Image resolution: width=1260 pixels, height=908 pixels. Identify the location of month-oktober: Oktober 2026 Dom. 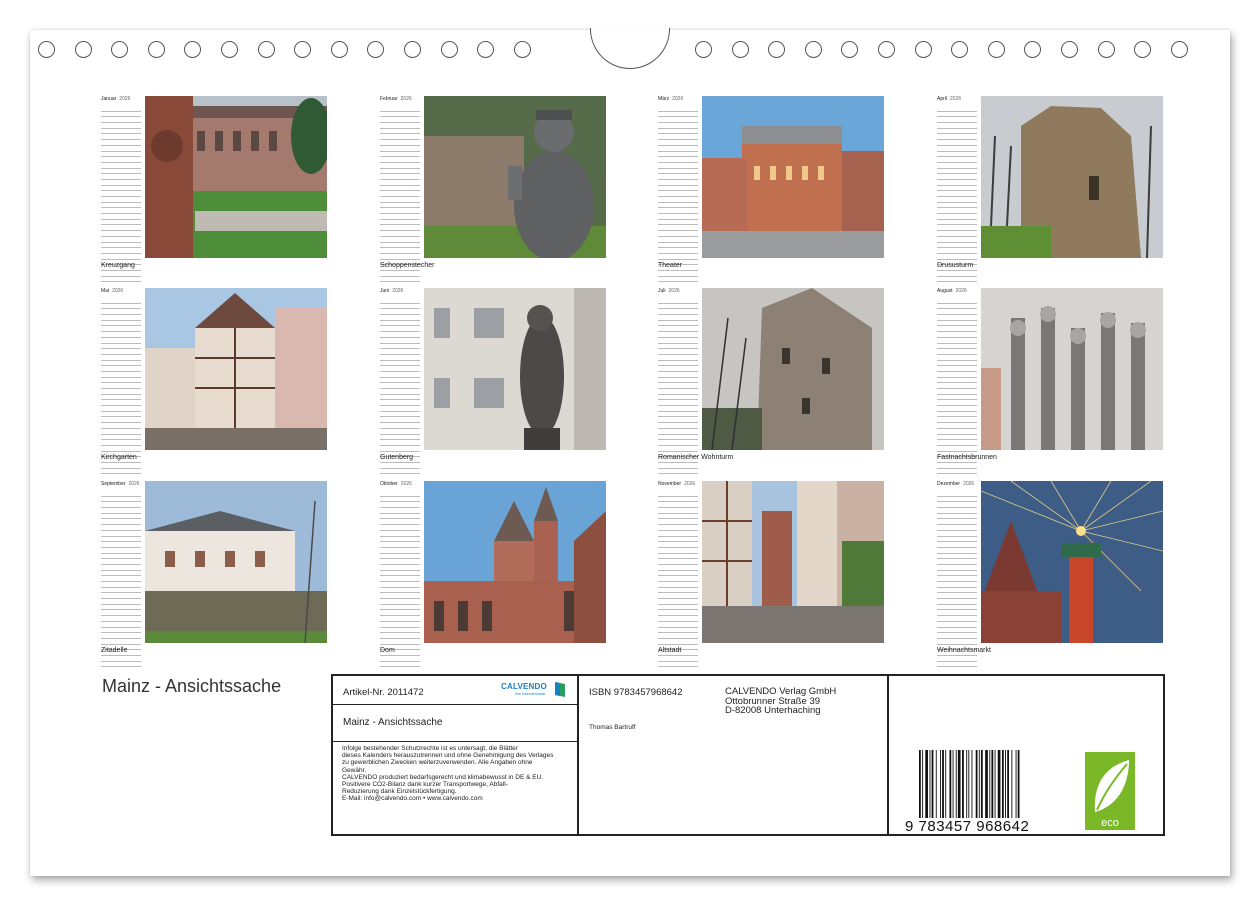
(495, 574).